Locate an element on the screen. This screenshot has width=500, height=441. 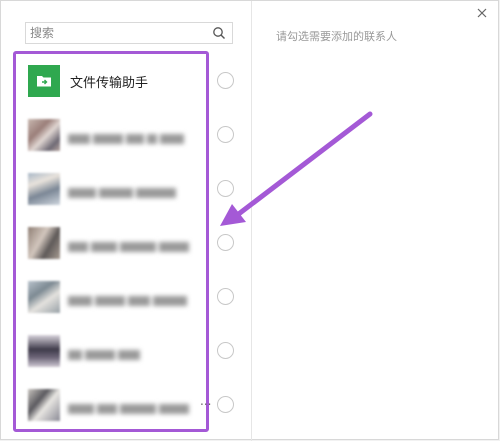
search-box is located at coordinates (129, 33).